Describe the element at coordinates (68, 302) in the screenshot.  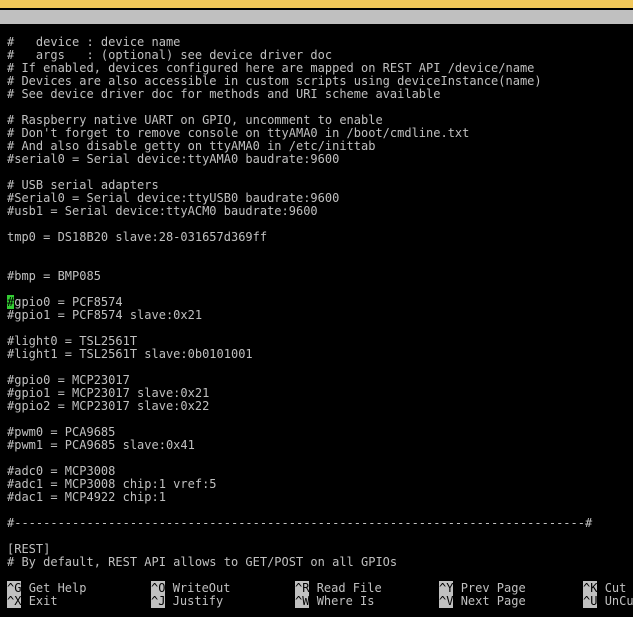
I see `editor-line-text: gpio0 = PCF8574` at that location.